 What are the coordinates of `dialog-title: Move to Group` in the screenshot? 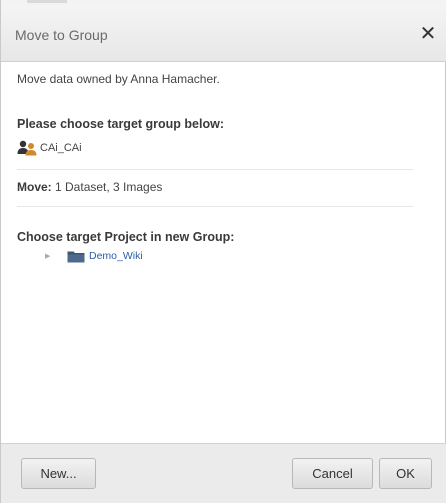 It's located at (61, 35).